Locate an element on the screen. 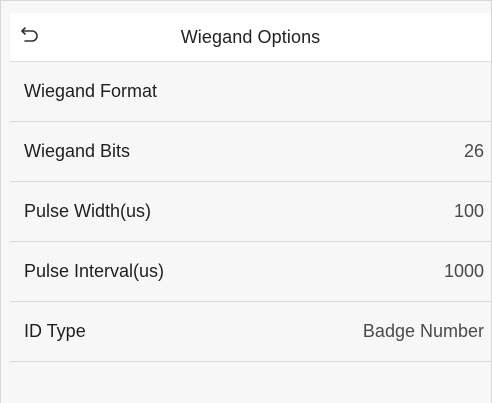 Image resolution: width=492 pixels, height=403 pixels. pulse-interval-value: 1000 is located at coordinates (463, 271).